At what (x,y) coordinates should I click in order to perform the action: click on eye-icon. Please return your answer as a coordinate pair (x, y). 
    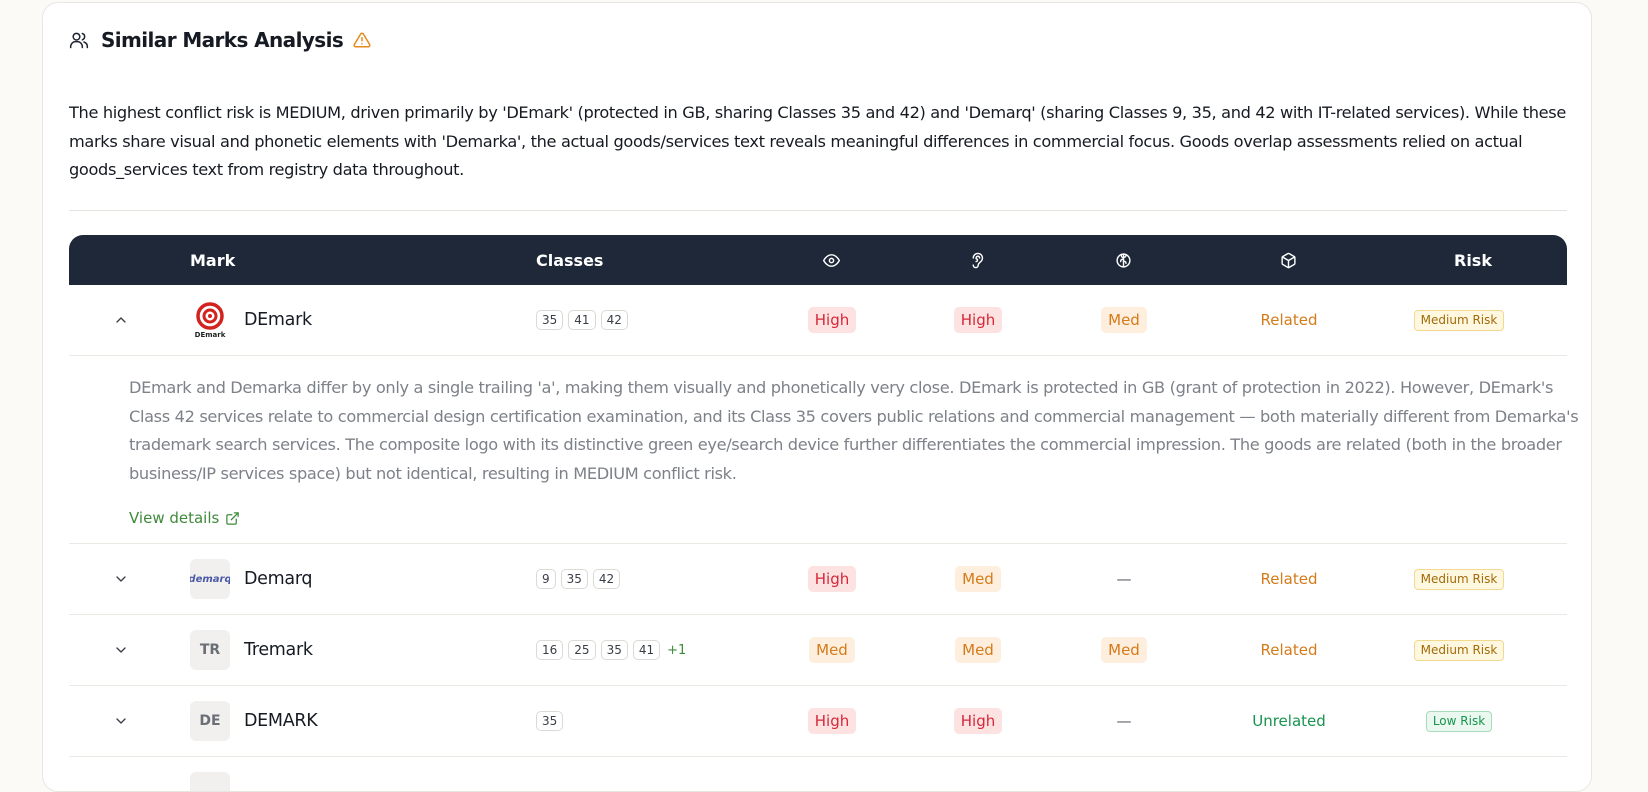
    Looking at the image, I should click on (831, 260).